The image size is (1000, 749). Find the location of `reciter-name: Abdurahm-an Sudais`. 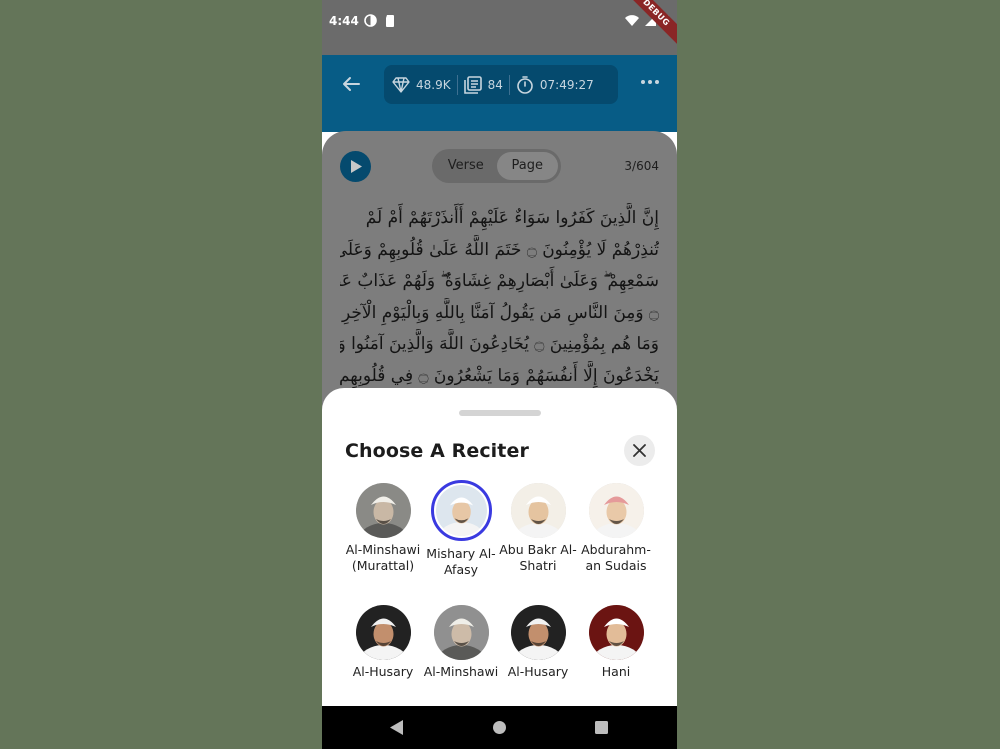

reciter-name: Abdurahm-an Sudais is located at coordinates (616, 557).